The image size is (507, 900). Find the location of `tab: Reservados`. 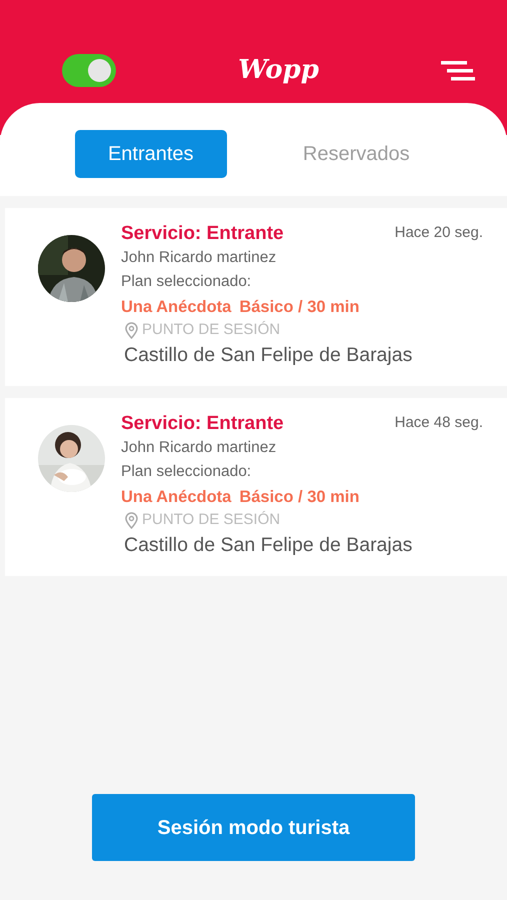

tab: Reservados is located at coordinates (356, 154).